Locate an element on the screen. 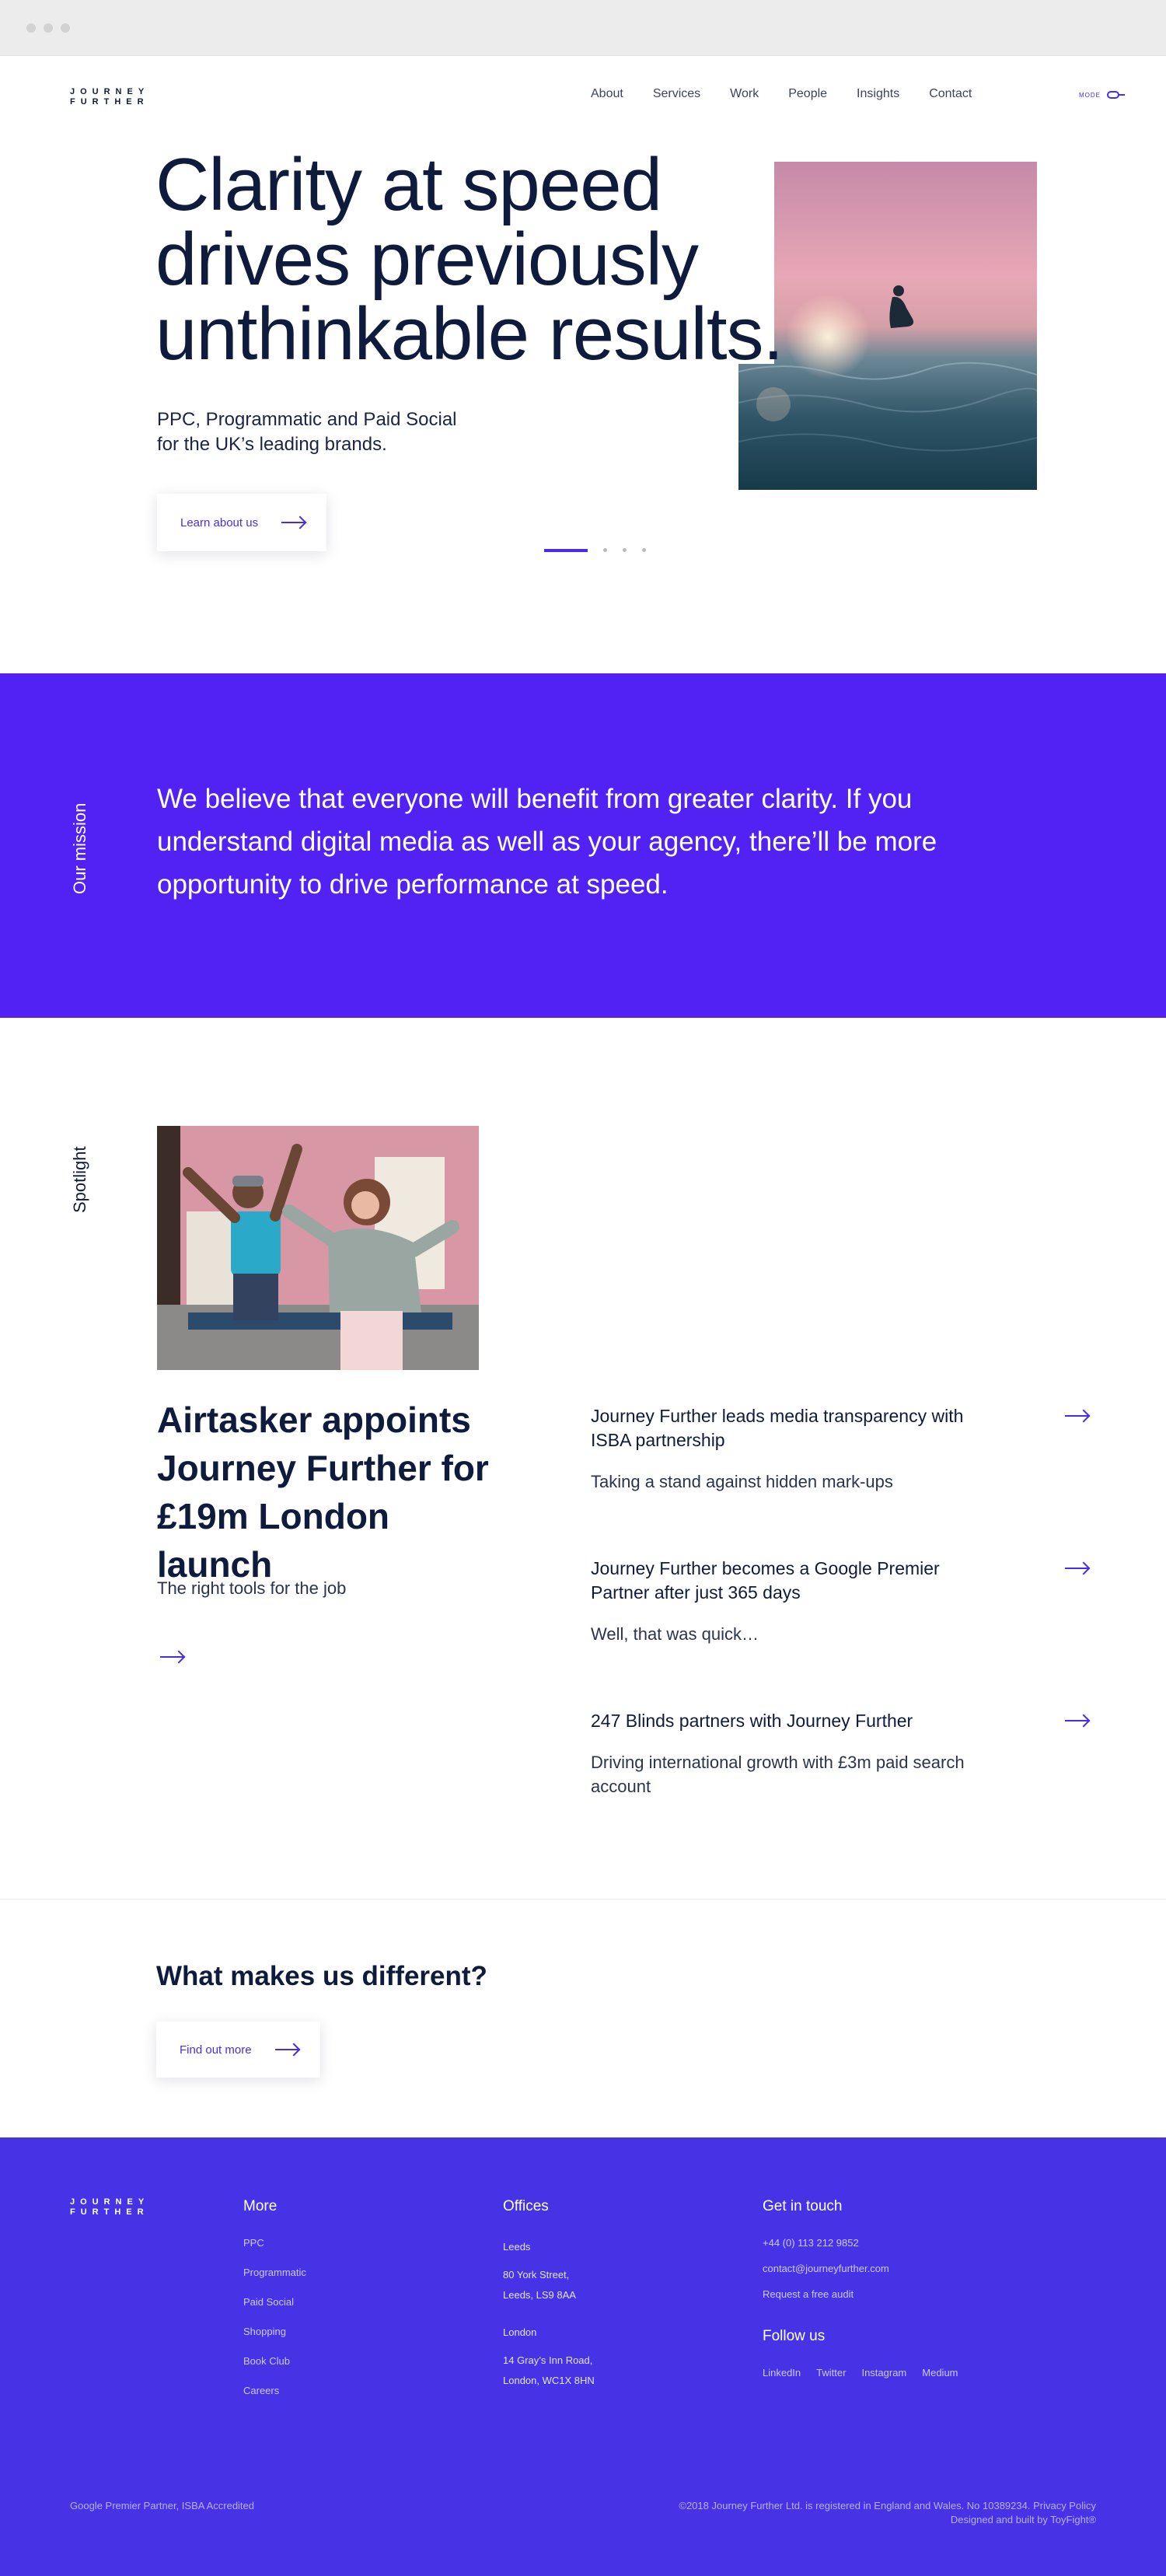 This screenshot has height=2576, width=1166. toggle-icon is located at coordinates (1116, 95).